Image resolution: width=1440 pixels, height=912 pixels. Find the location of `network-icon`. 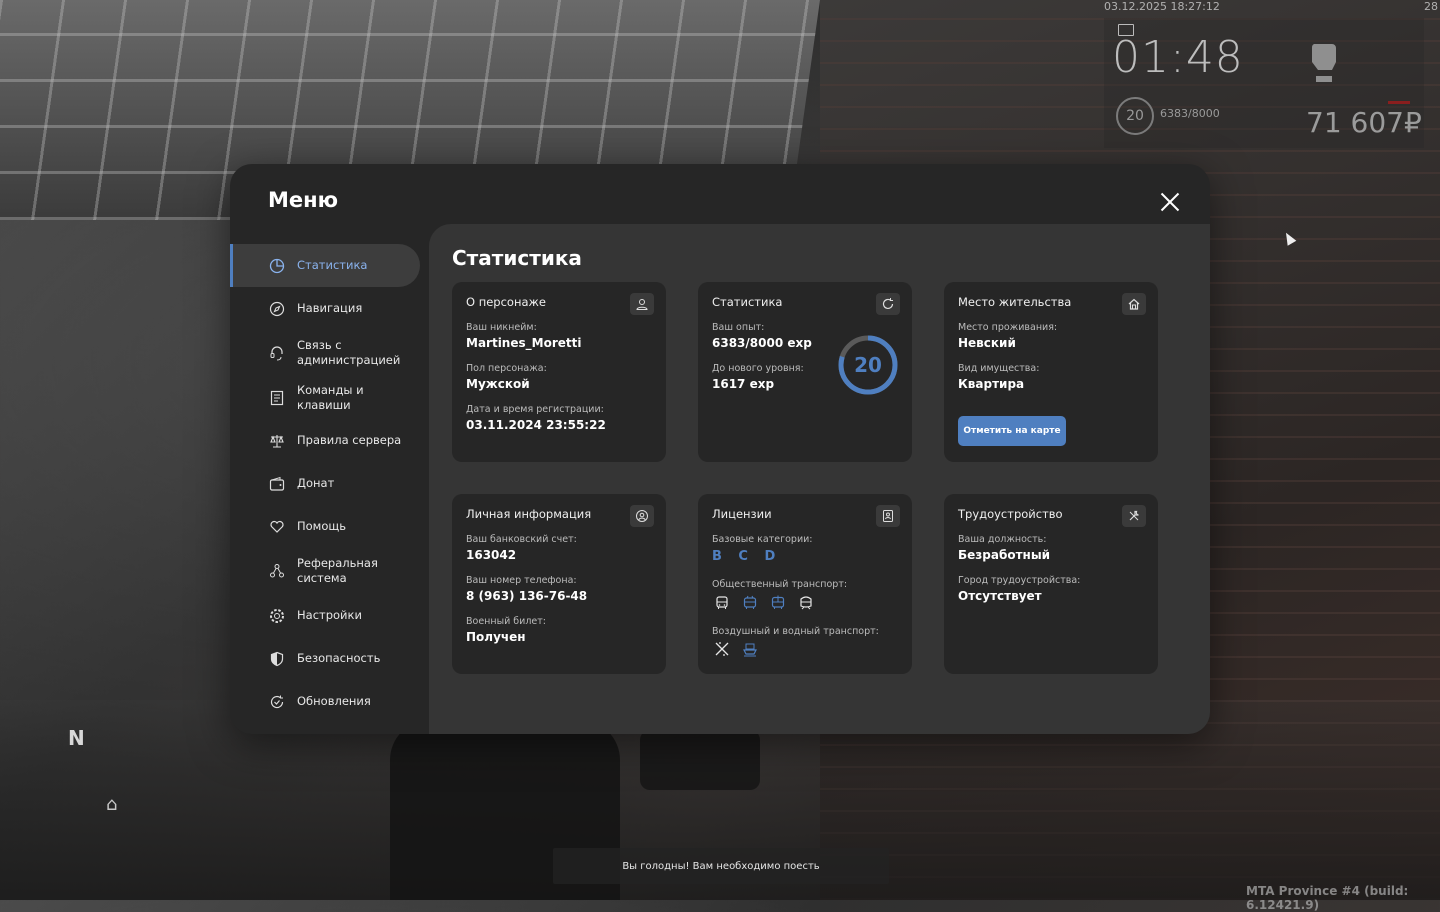

network-icon is located at coordinates (277, 571).